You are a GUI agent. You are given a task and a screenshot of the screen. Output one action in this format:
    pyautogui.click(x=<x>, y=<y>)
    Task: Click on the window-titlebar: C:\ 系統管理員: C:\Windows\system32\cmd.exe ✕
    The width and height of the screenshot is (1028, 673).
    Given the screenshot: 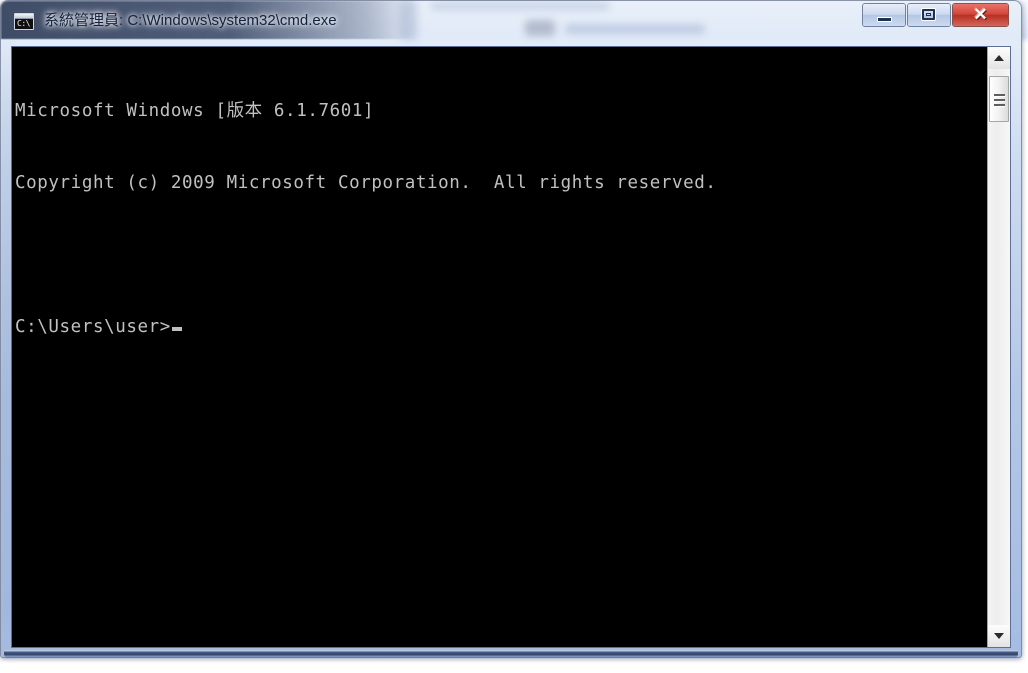 What is the action you would take?
    pyautogui.click(x=511, y=20)
    